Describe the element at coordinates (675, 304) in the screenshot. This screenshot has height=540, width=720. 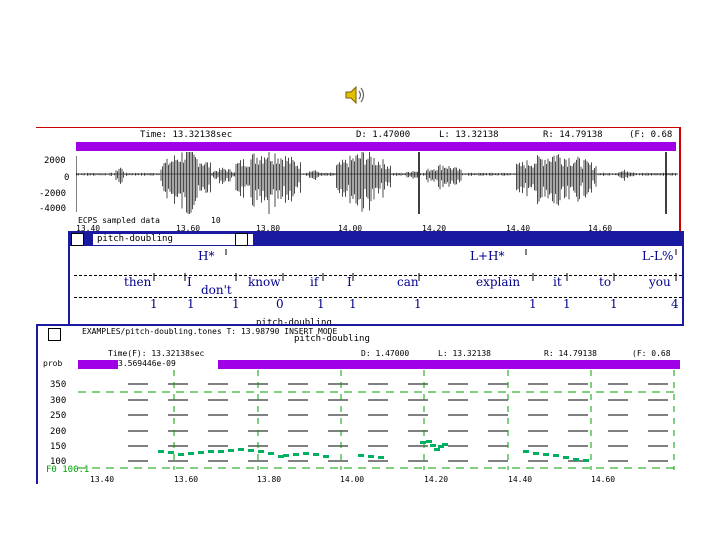
I see `break-index: 4` at that location.